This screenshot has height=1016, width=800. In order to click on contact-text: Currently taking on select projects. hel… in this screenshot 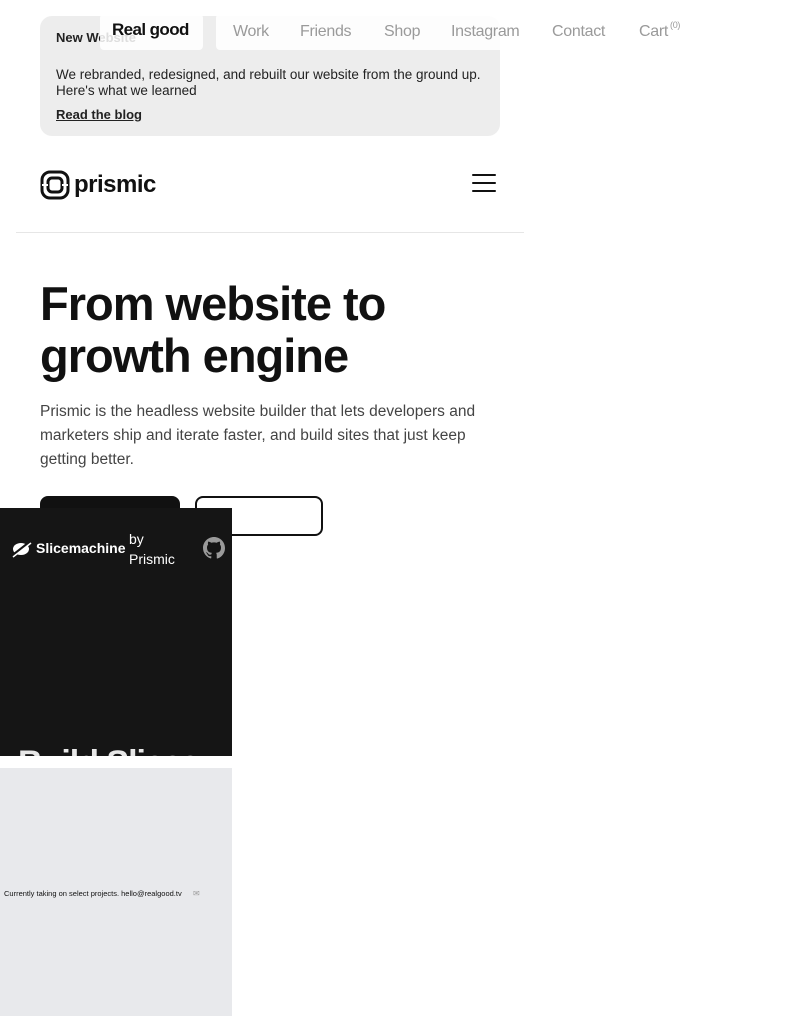, I will do `click(93, 893)`.